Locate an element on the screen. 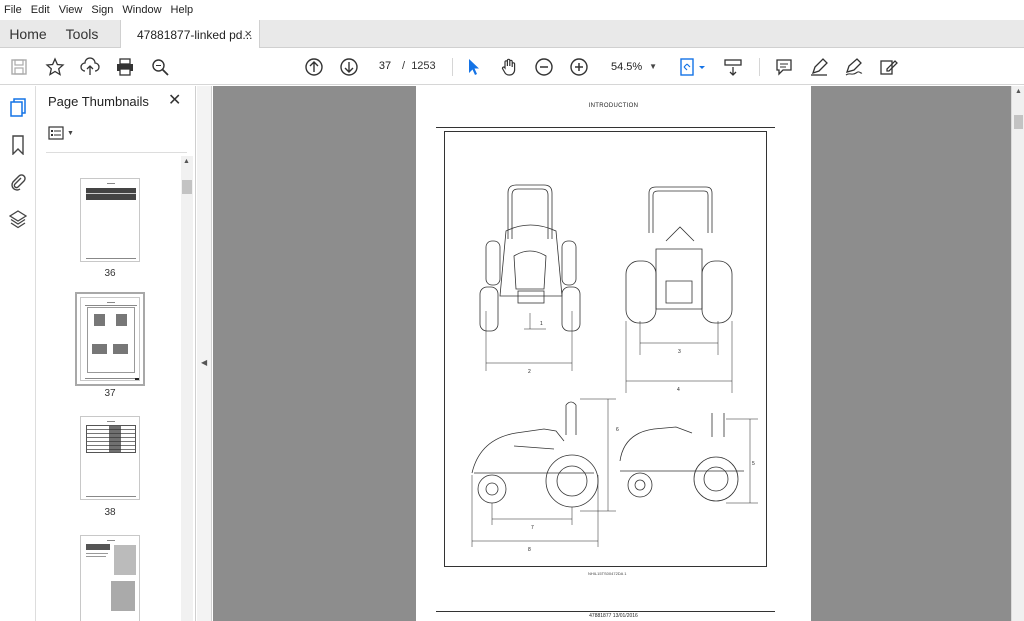 The height and width of the screenshot is (621, 1024). attachments-icon is located at coordinates (18, 182).